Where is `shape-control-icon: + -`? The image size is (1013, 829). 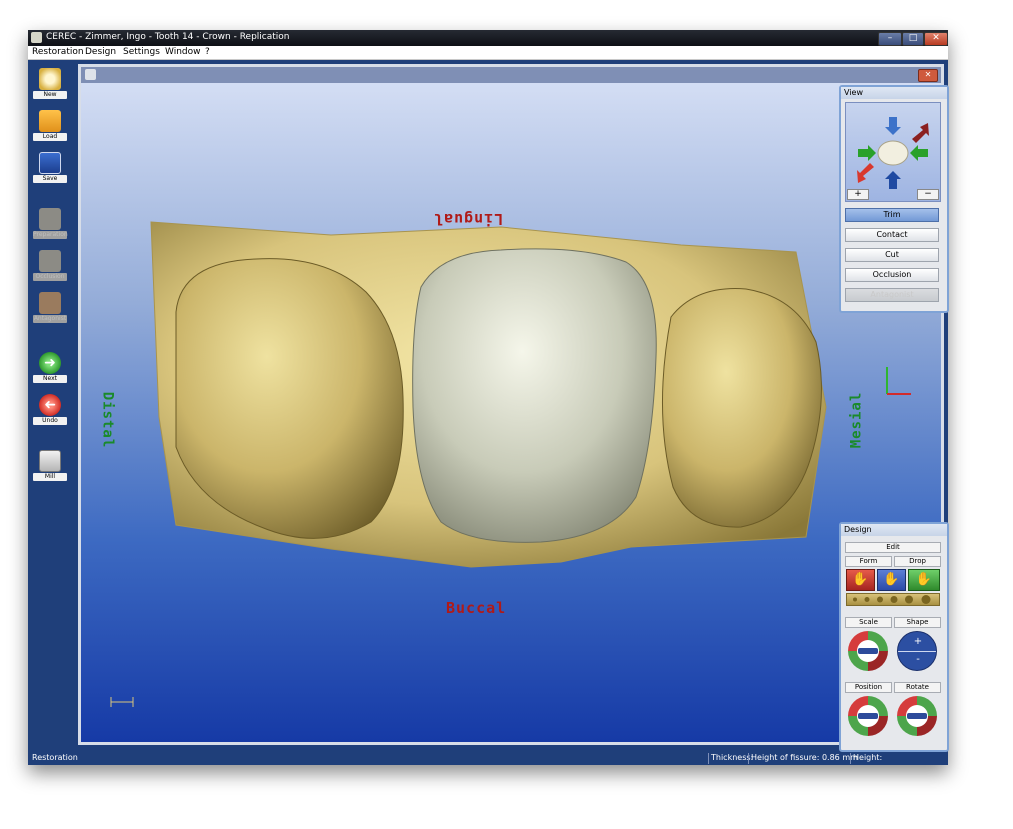 shape-control-icon: + - is located at coordinates (917, 651).